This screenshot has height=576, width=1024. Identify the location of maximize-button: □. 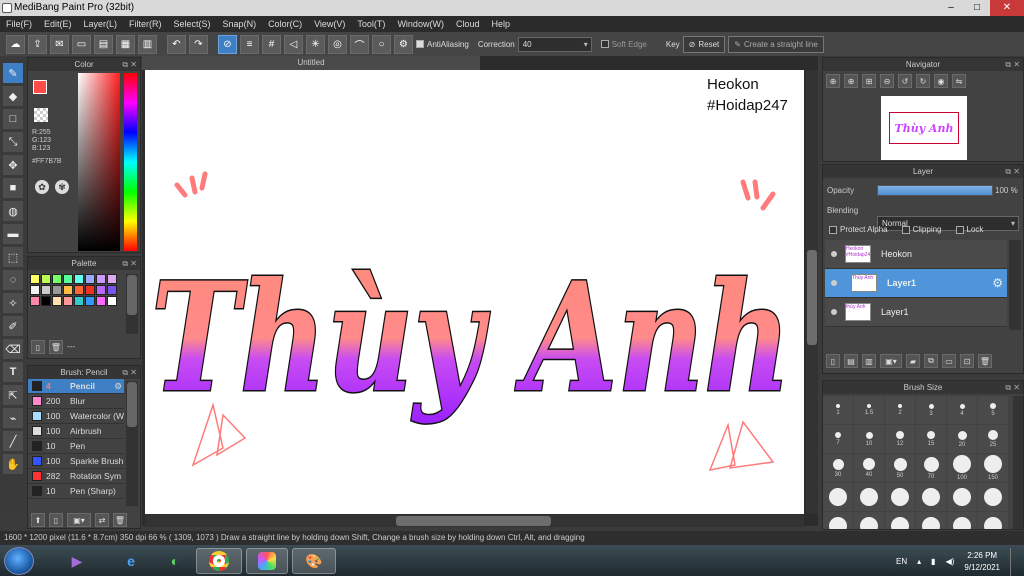
(977, 8).